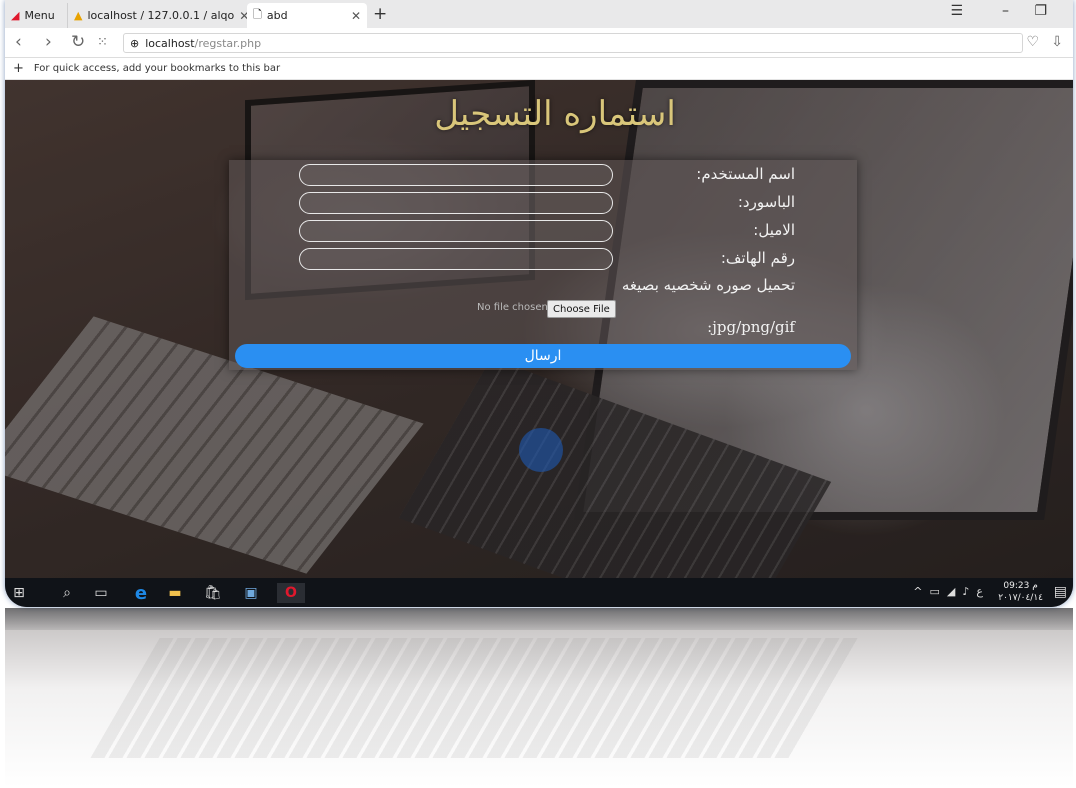 The image size is (1076, 788). What do you see at coordinates (766, 202) in the screenshot?
I see `password-label: الباسورد:` at bounding box center [766, 202].